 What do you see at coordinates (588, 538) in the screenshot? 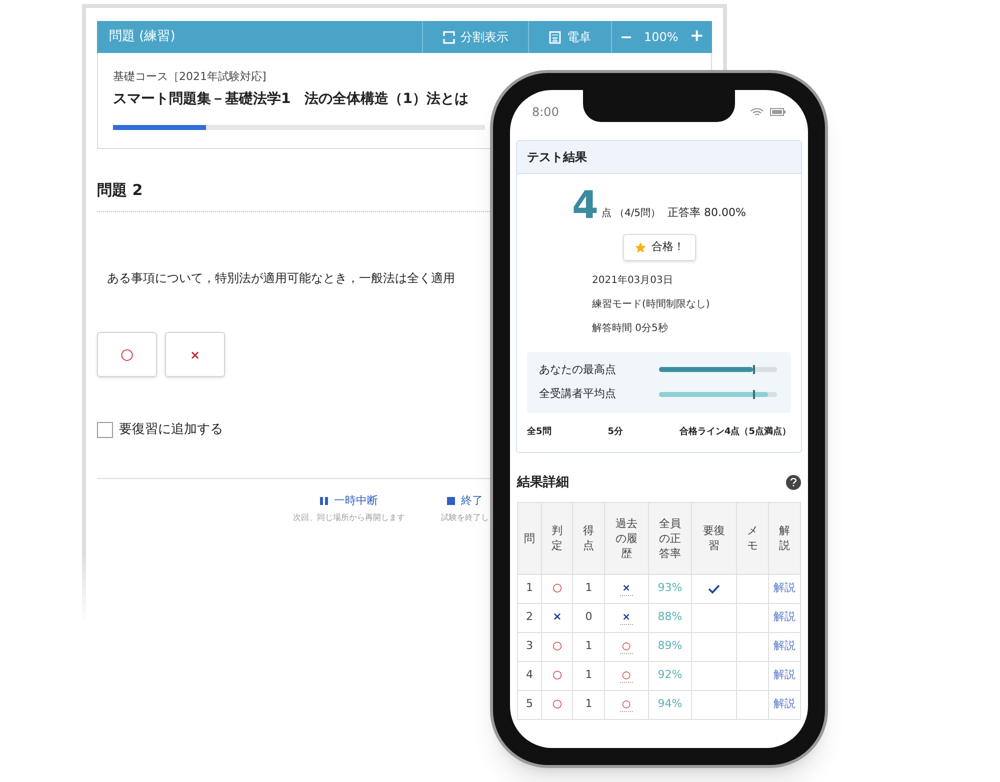
I see `column-header: 得点` at bounding box center [588, 538].